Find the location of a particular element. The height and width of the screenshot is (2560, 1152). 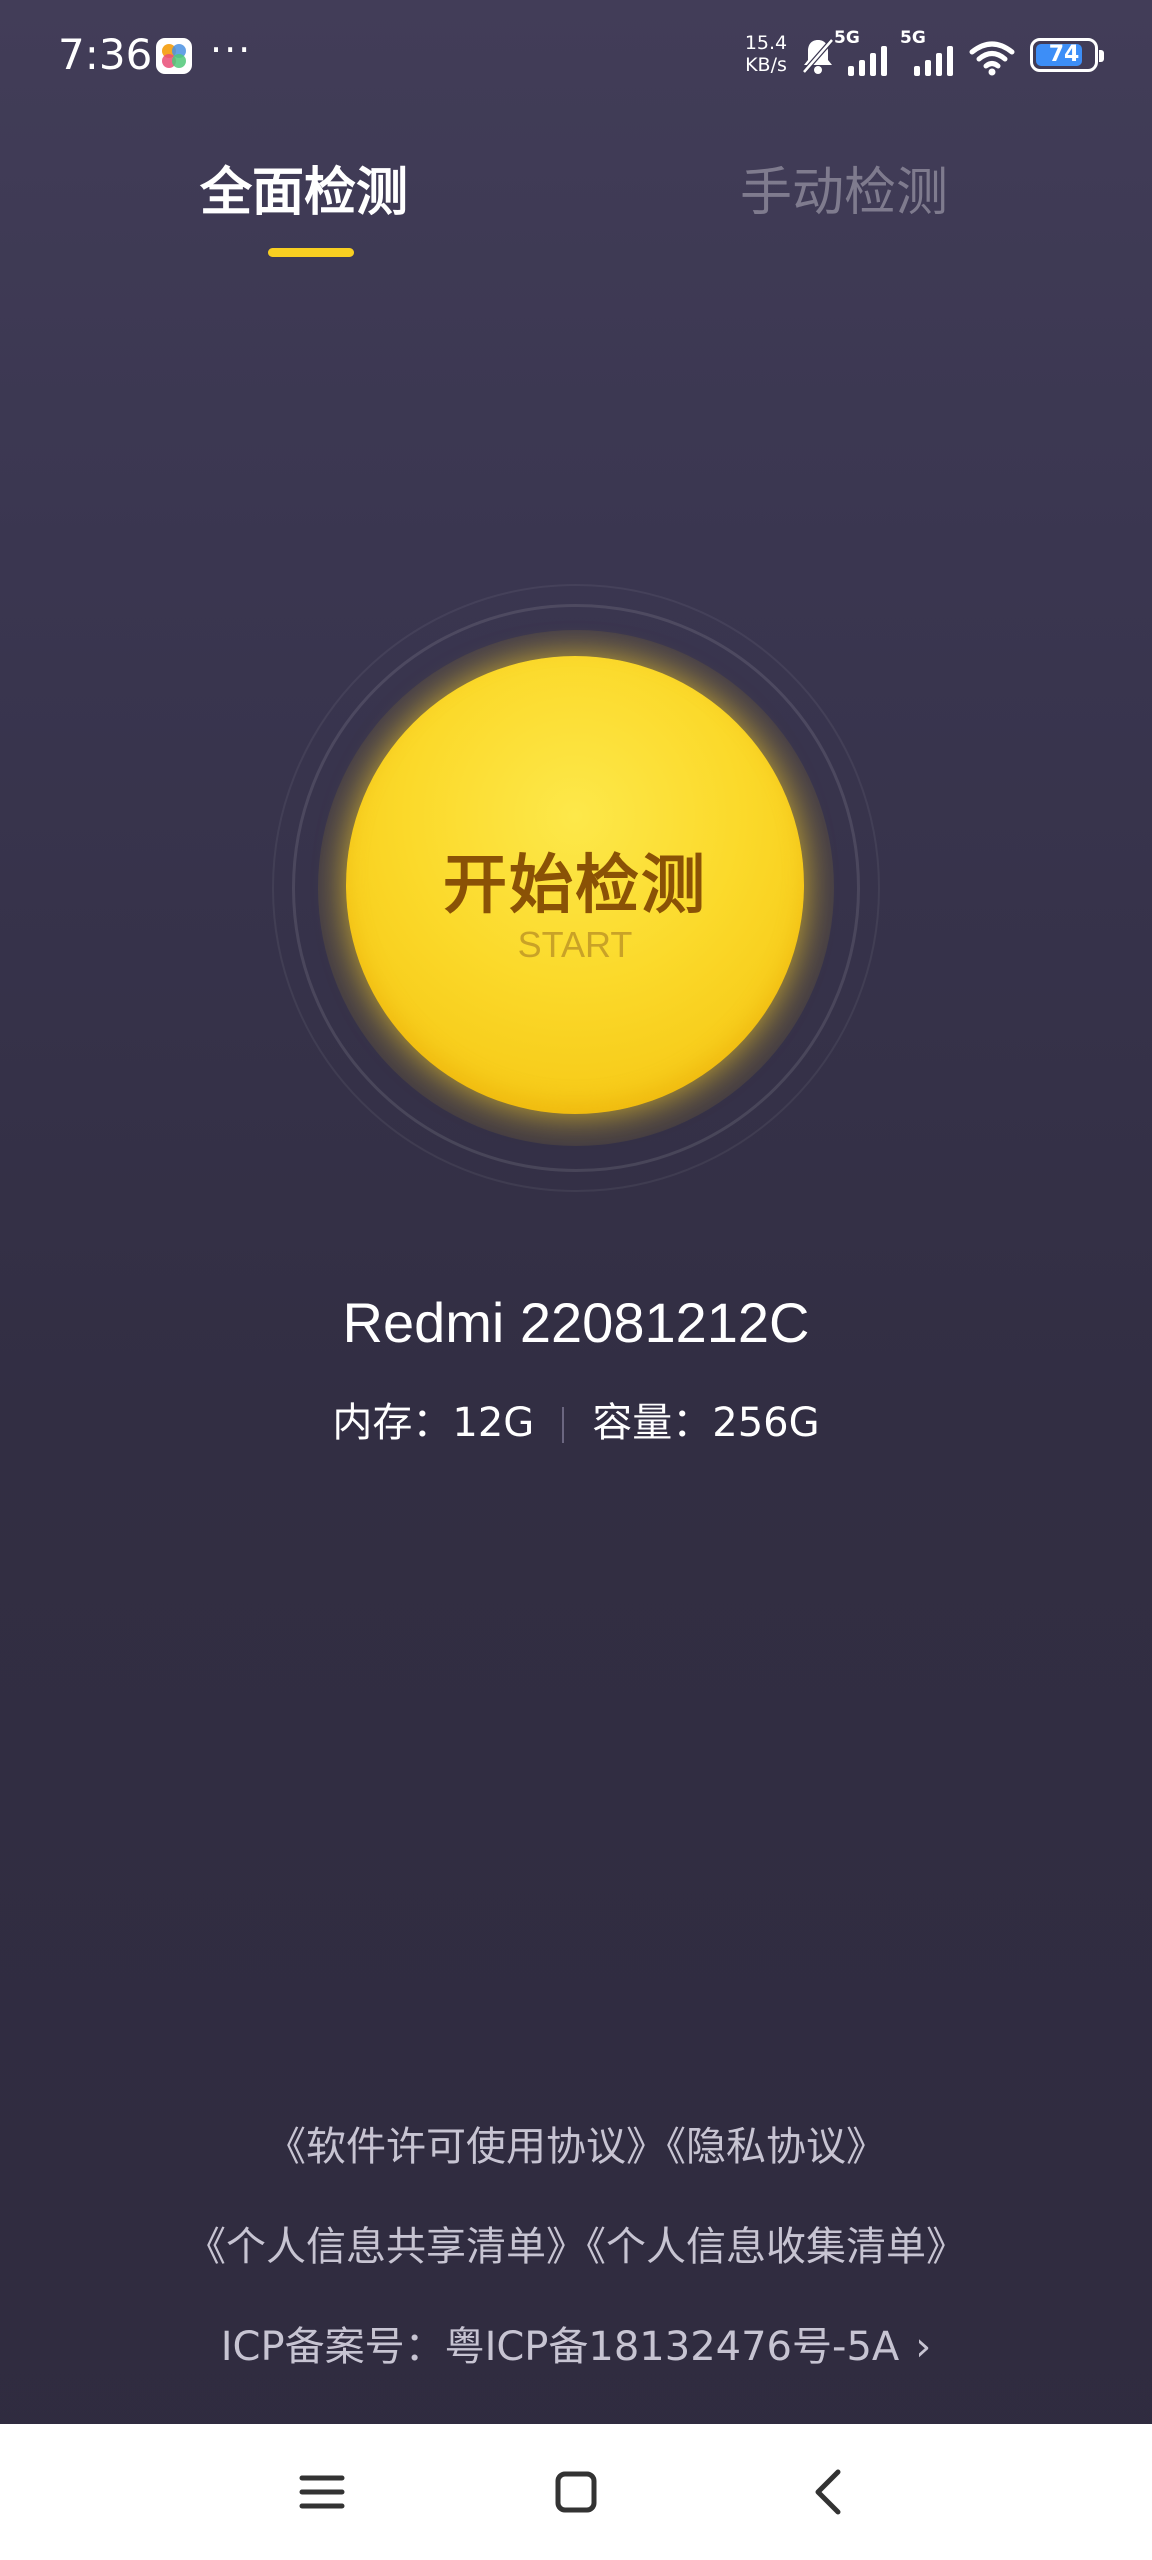

app-icon is located at coordinates (174, 56).